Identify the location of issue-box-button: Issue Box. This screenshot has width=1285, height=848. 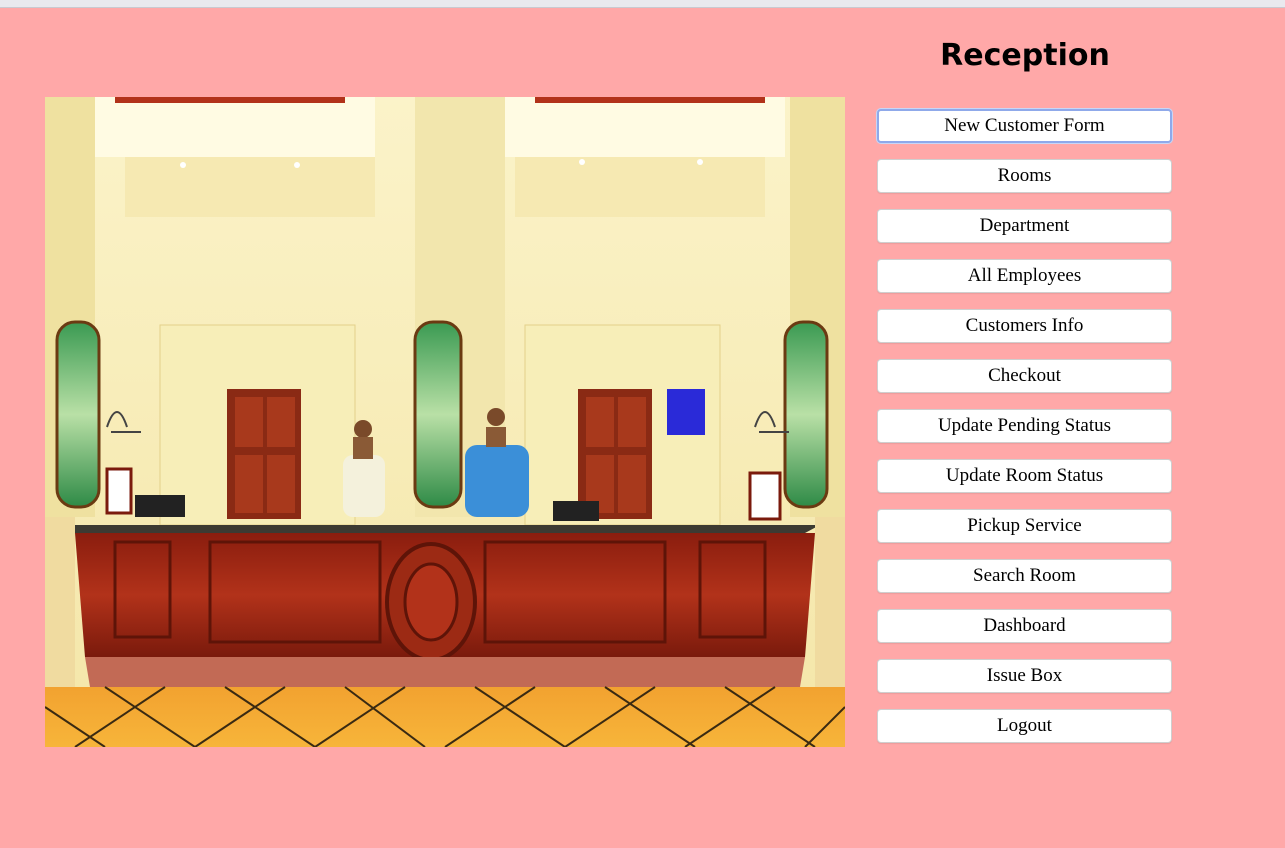
(1024, 676).